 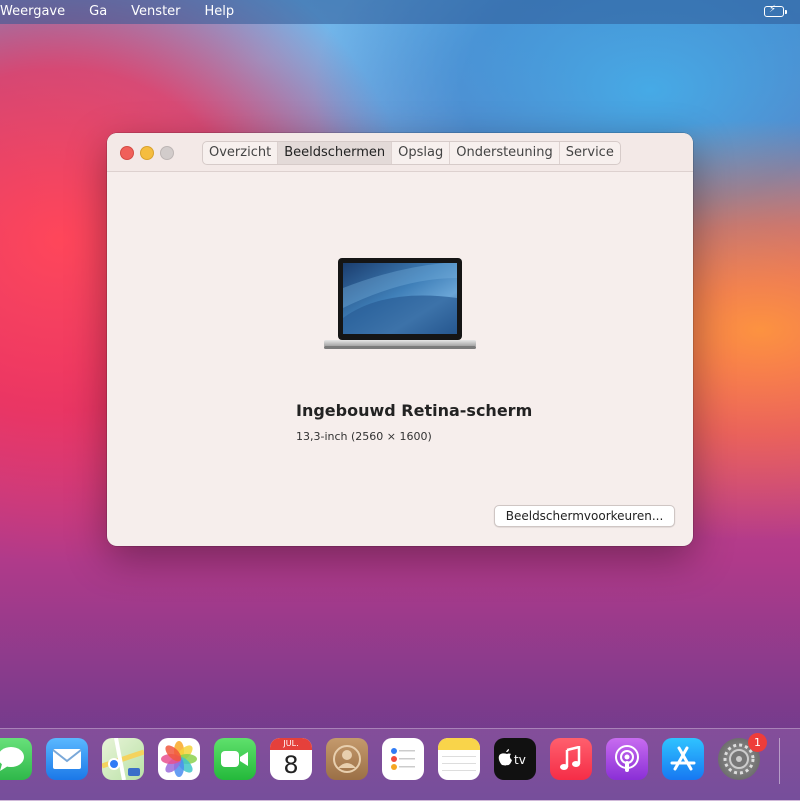 What do you see at coordinates (779, 761) in the screenshot?
I see `dock-separator` at bounding box center [779, 761].